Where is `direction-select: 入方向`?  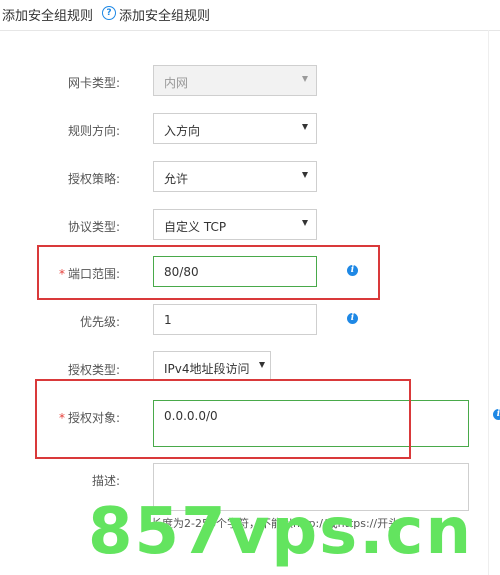 direction-select: 入方向 is located at coordinates (235, 128).